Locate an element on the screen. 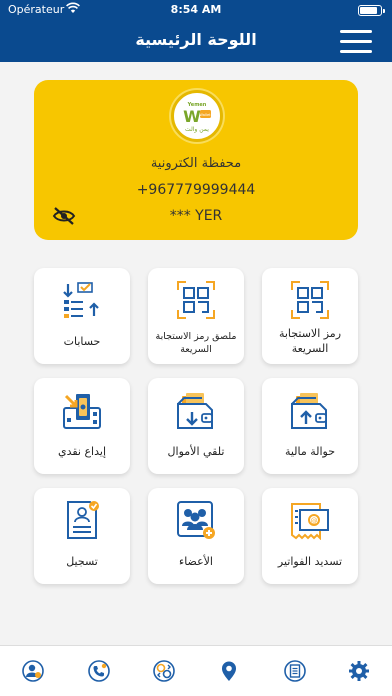 Image resolution: width=392 pixels, height=696 pixels. bottom-tab-bar is located at coordinates (196, 670).